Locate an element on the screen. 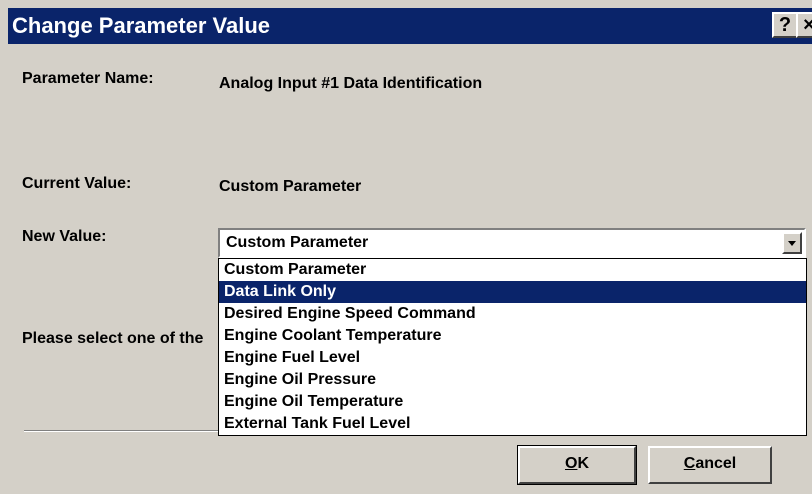 The height and width of the screenshot is (494, 812). combobox-dropdown-button is located at coordinates (792, 243).